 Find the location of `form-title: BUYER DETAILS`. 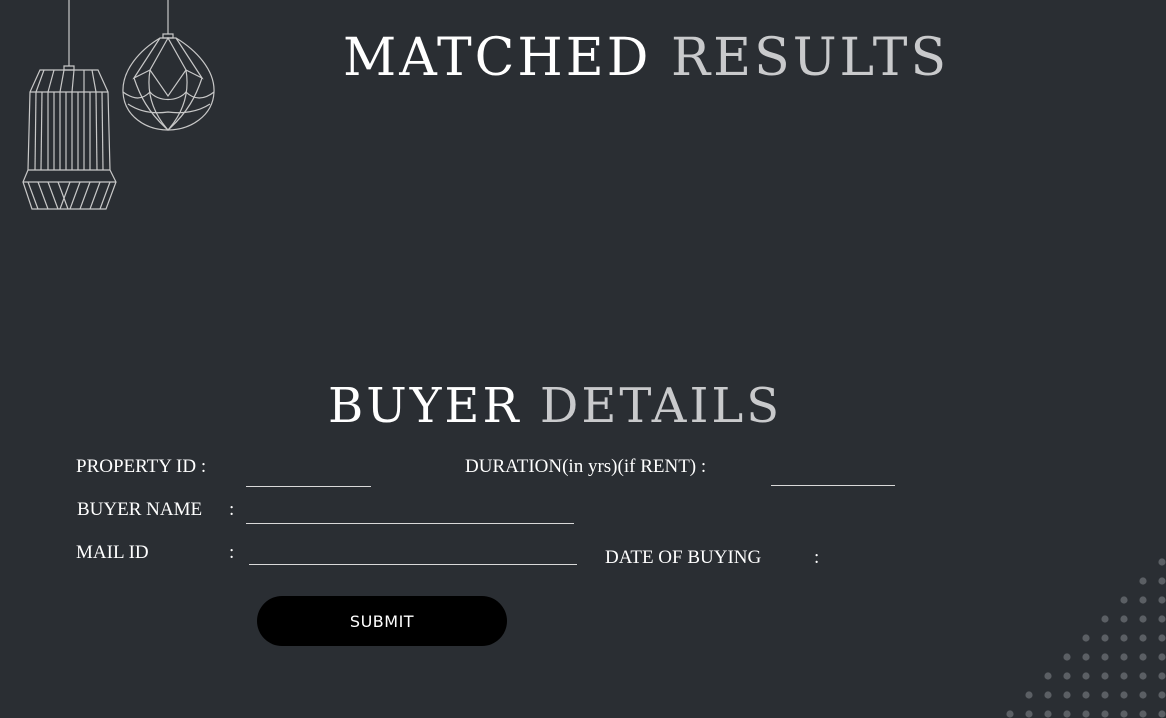

form-title: BUYER DETAILS is located at coordinates (555, 406).